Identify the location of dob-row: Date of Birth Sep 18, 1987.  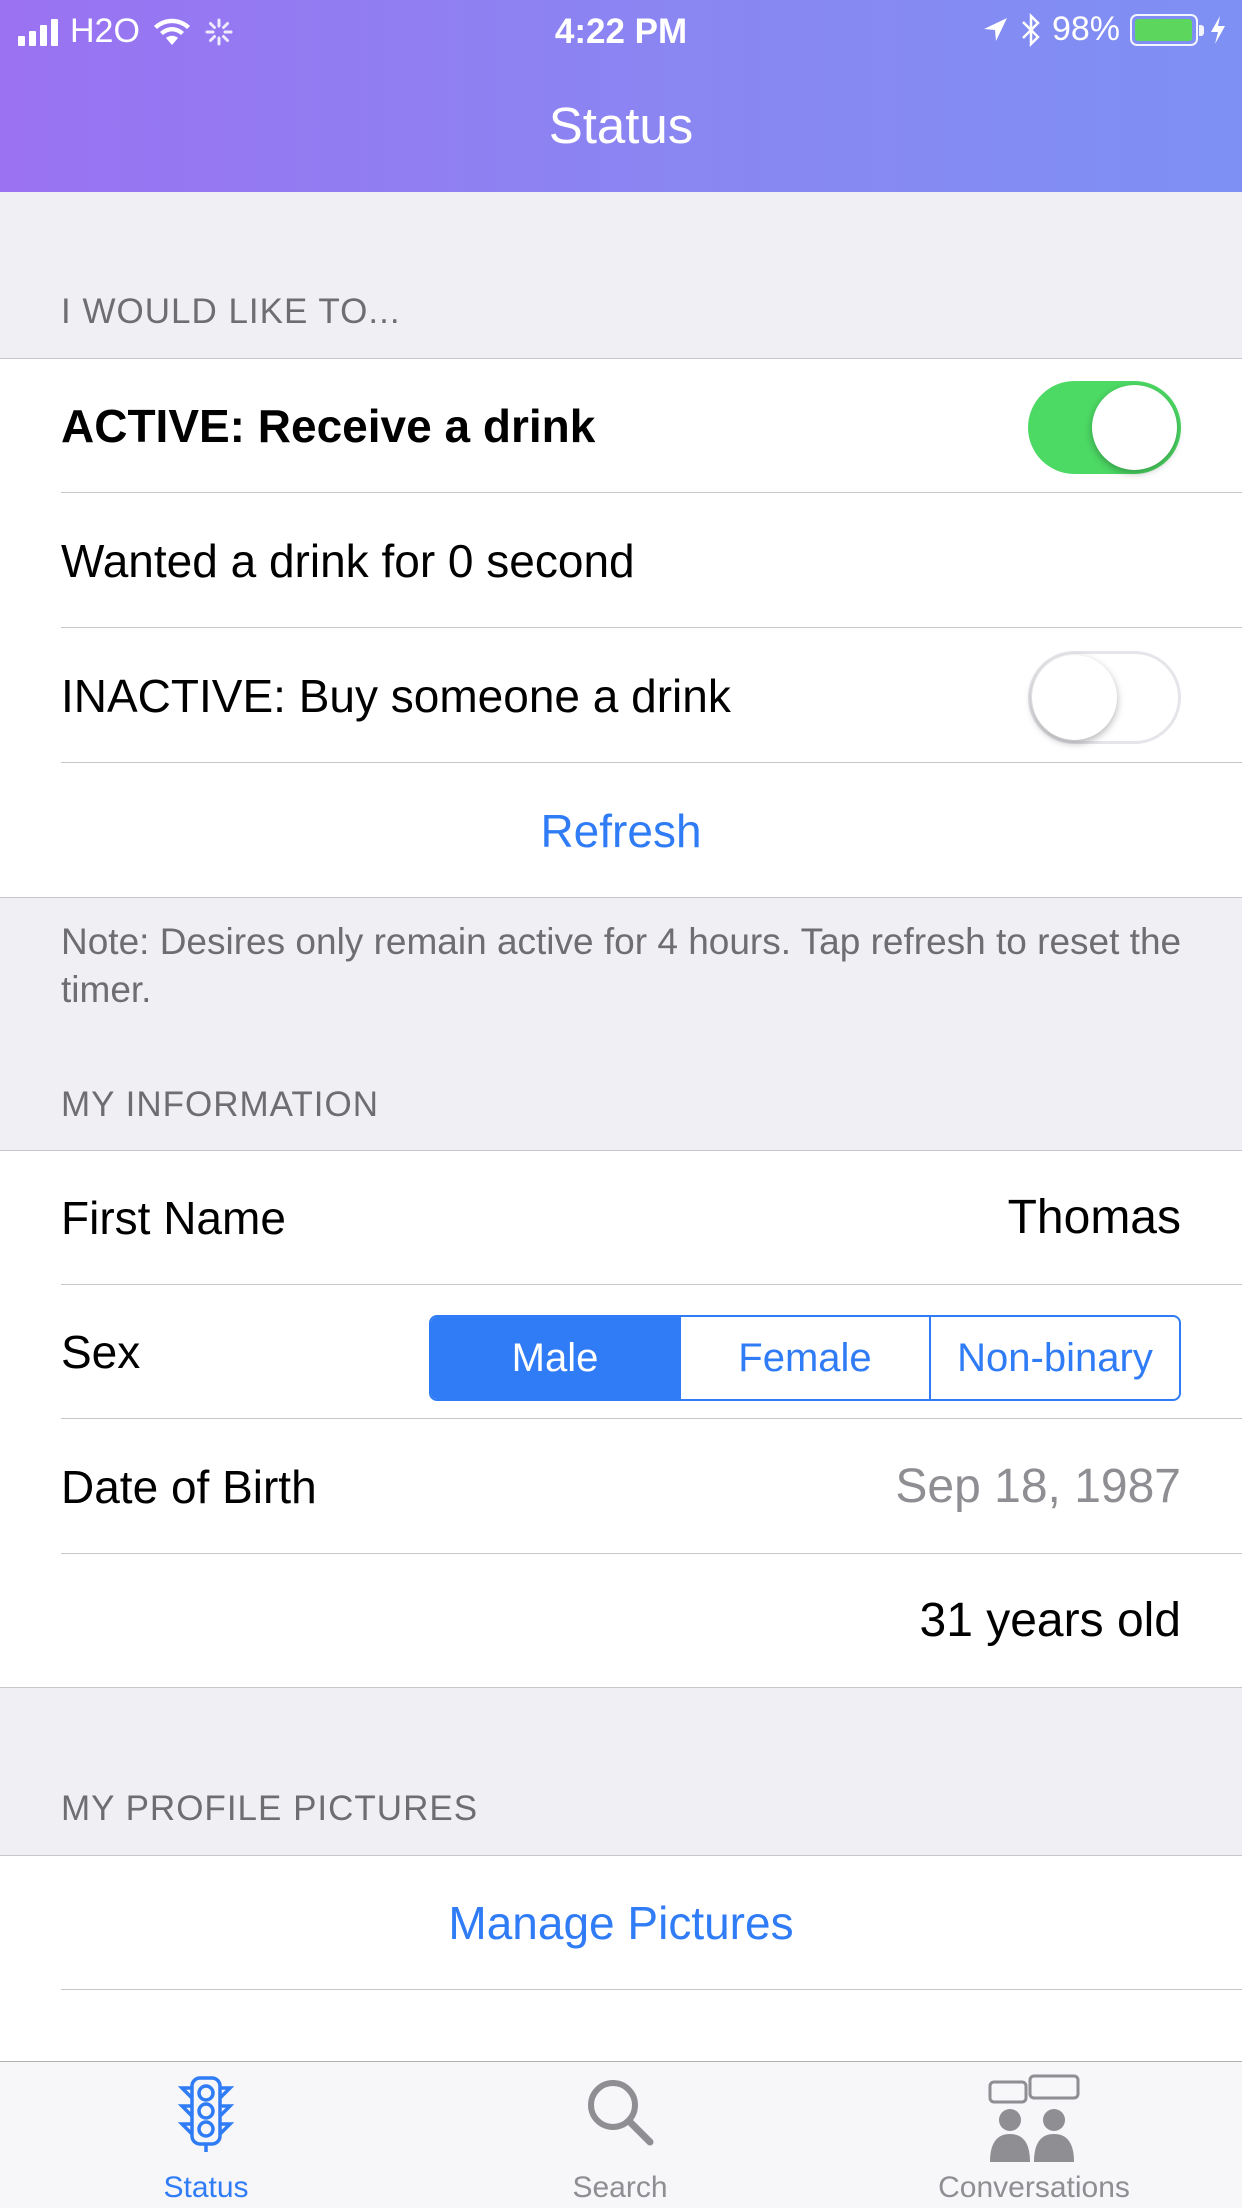
(621, 1487).